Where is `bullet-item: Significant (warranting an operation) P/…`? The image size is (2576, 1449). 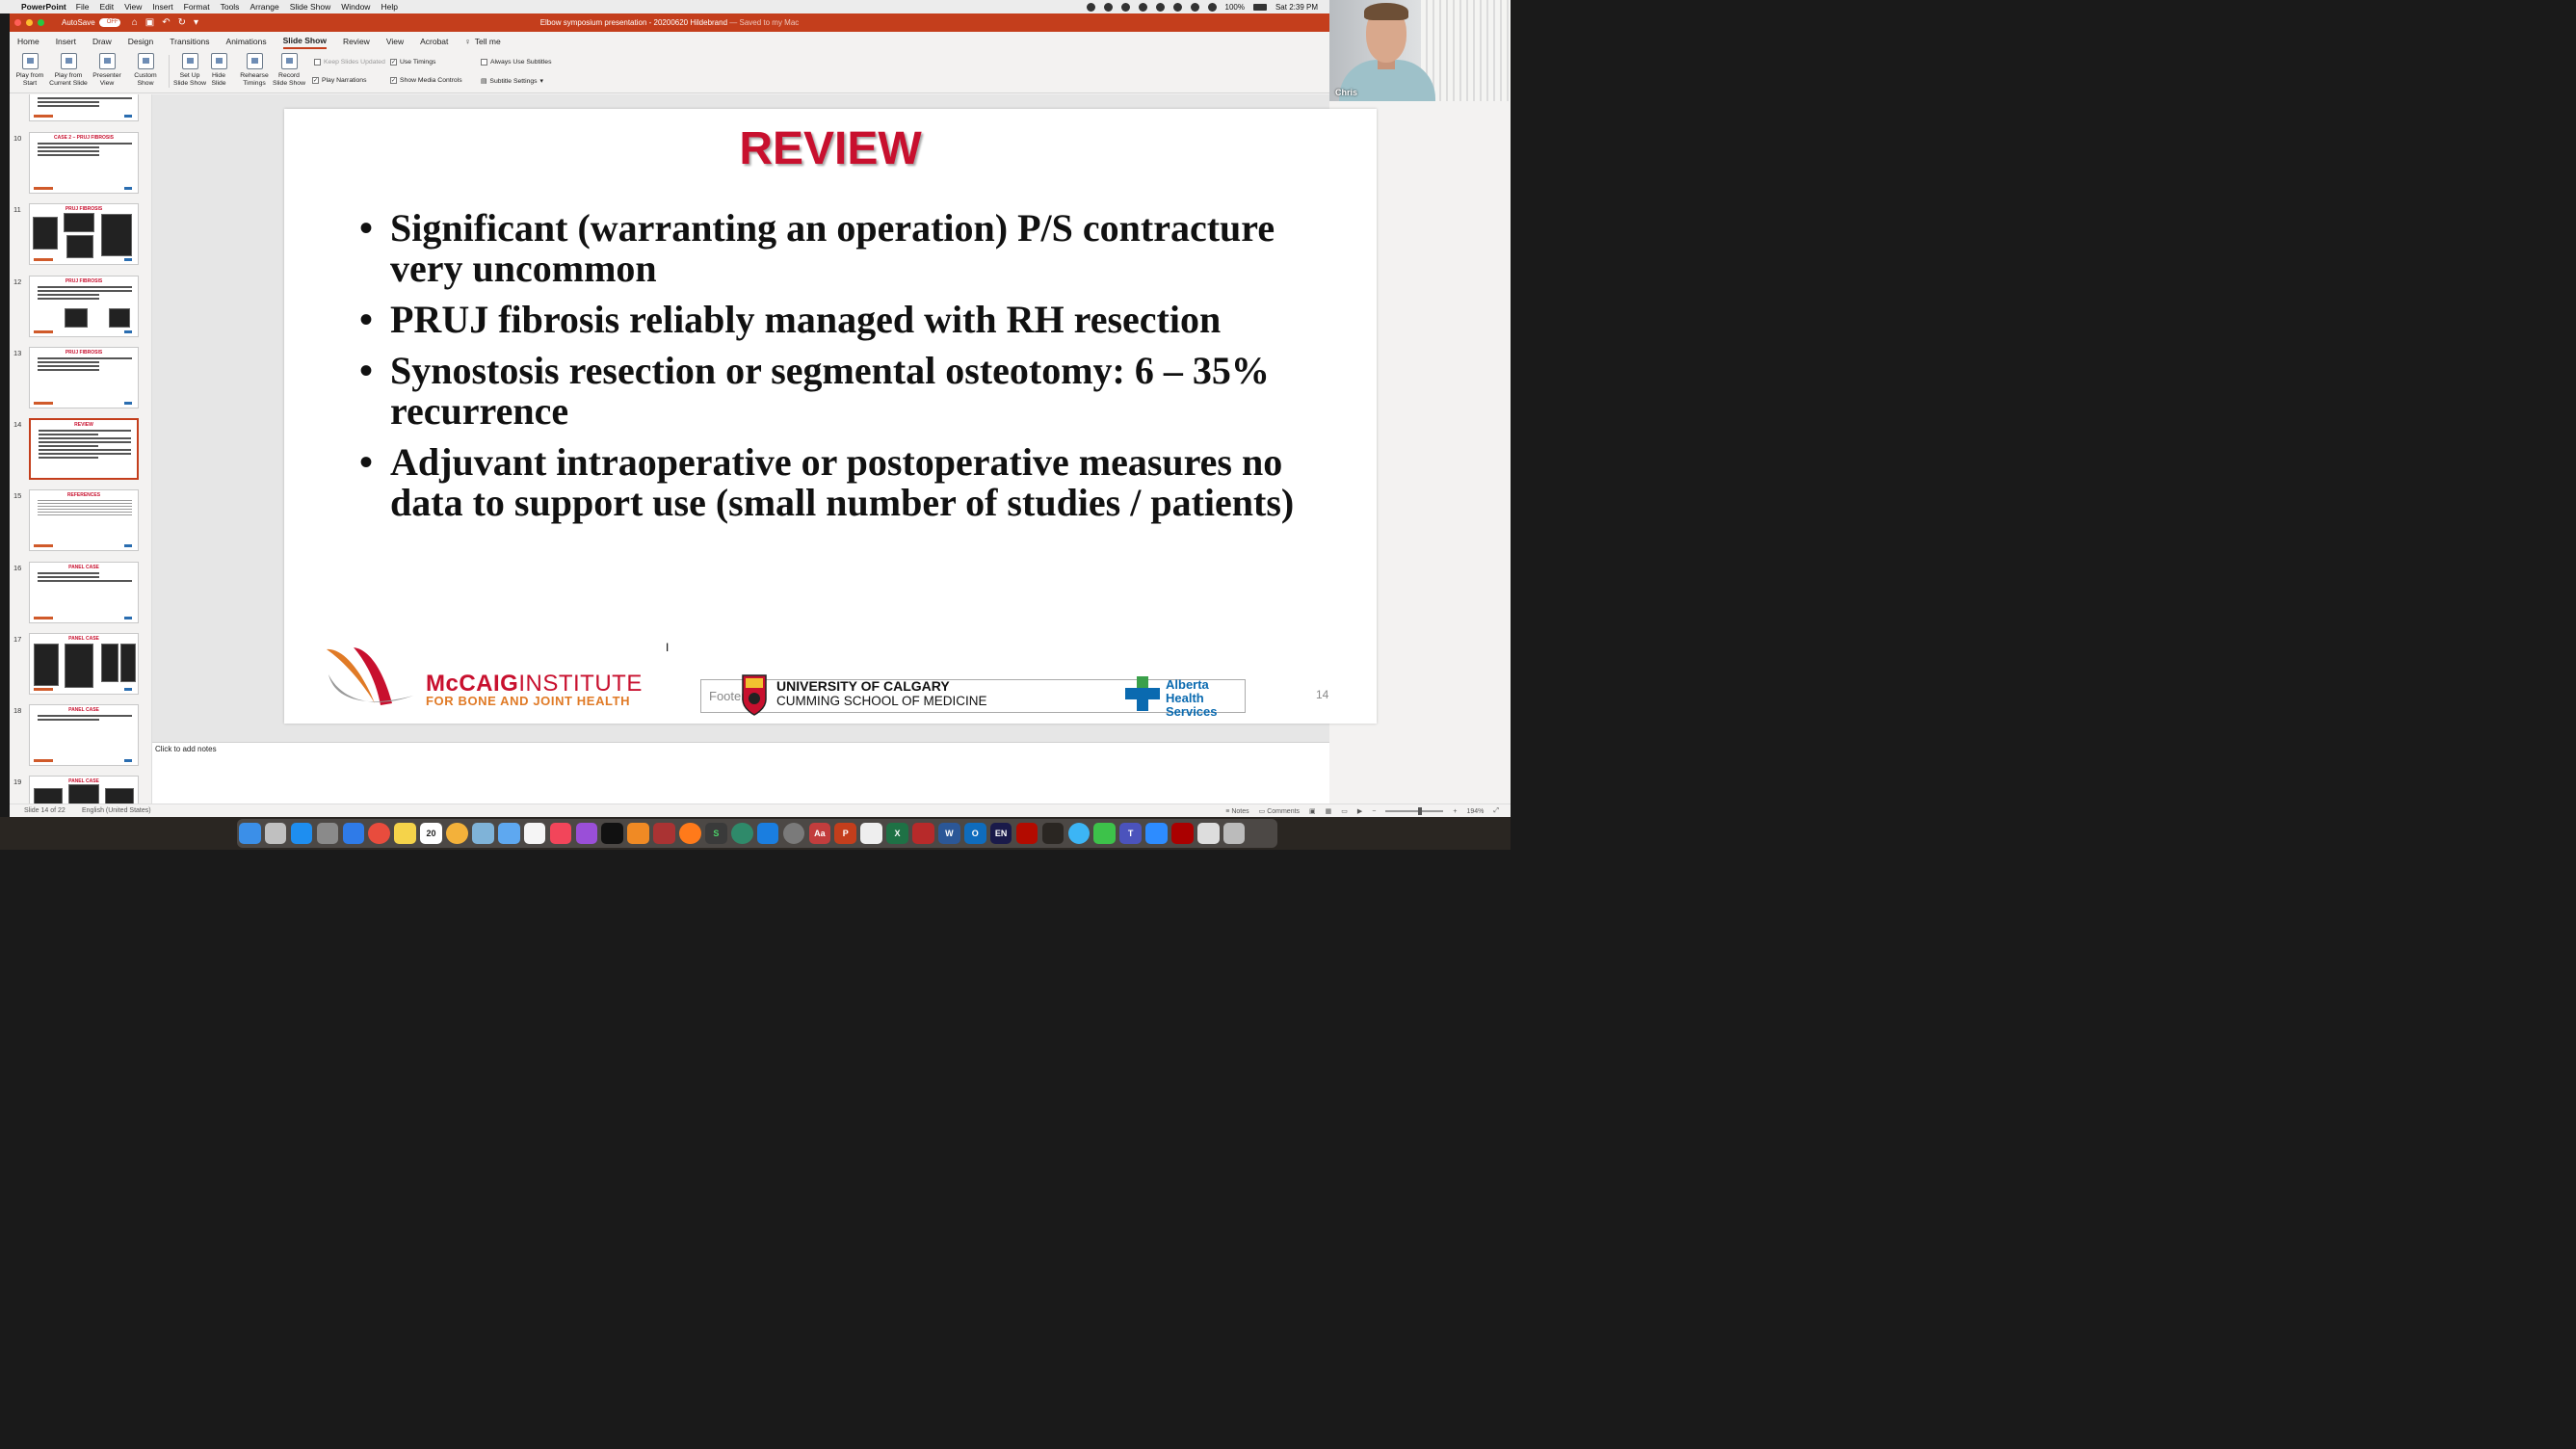 bullet-item: Significant (warranting an operation) P/… is located at coordinates (851, 248).